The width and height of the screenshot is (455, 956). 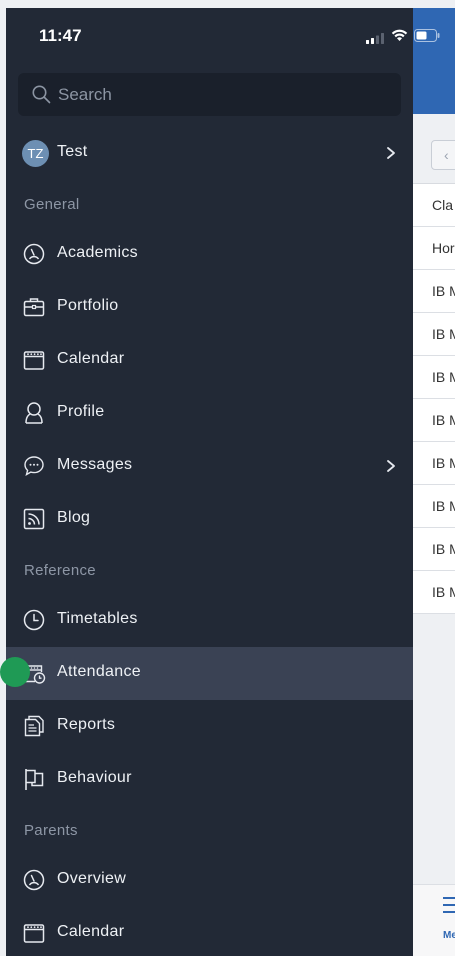 What do you see at coordinates (99, 671) in the screenshot?
I see `menu-item-label: Attendance` at bounding box center [99, 671].